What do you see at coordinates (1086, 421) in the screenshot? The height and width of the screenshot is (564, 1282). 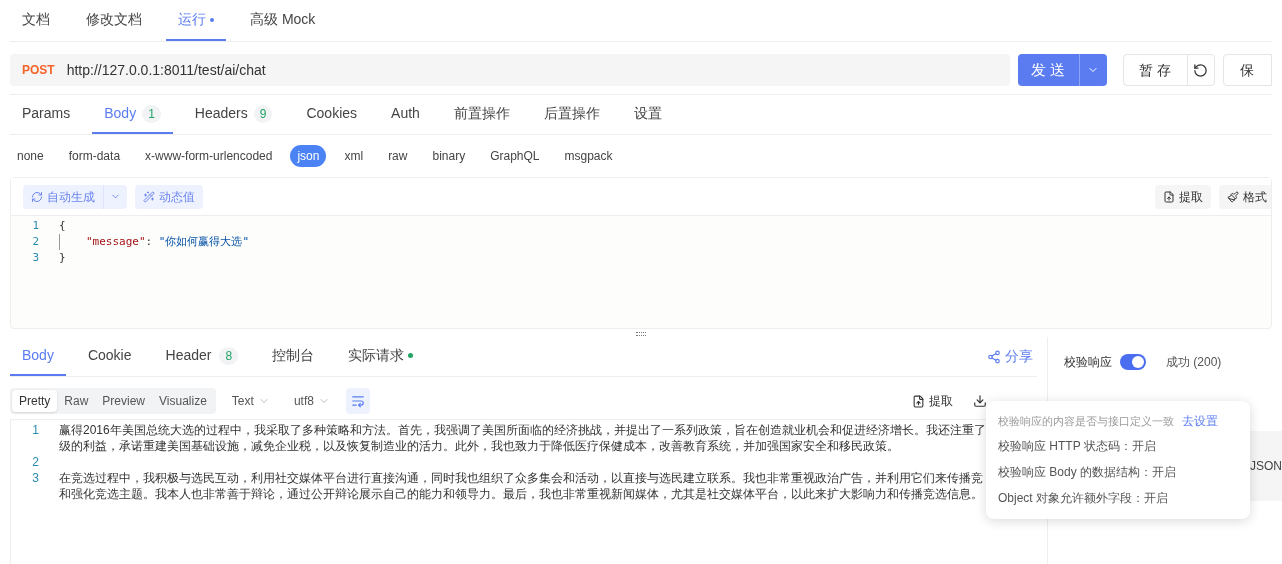 I see `popover-intro: 校验响应的内容是否与接口定义一致` at bounding box center [1086, 421].